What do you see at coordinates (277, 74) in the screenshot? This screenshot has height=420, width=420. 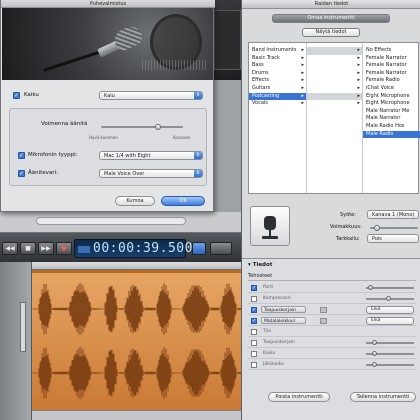 I see `category-item: Drums ▸` at bounding box center [277, 74].